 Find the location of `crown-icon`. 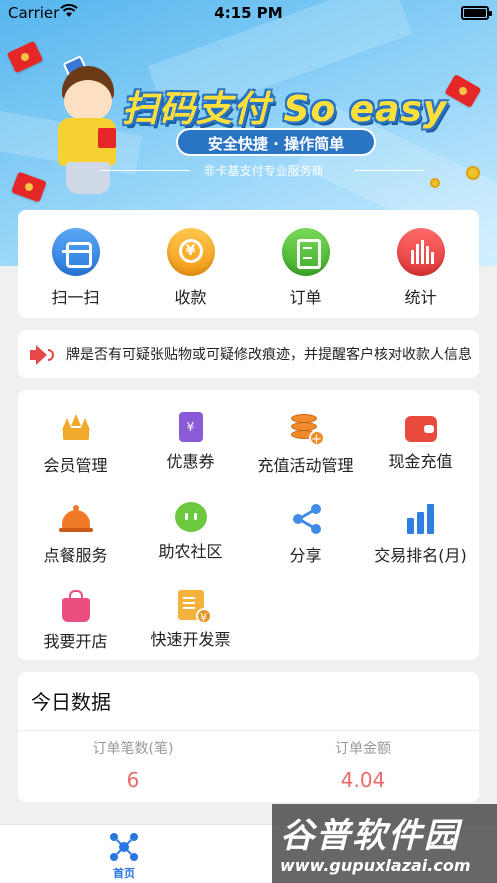

crown-icon is located at coordinates (76, 429).